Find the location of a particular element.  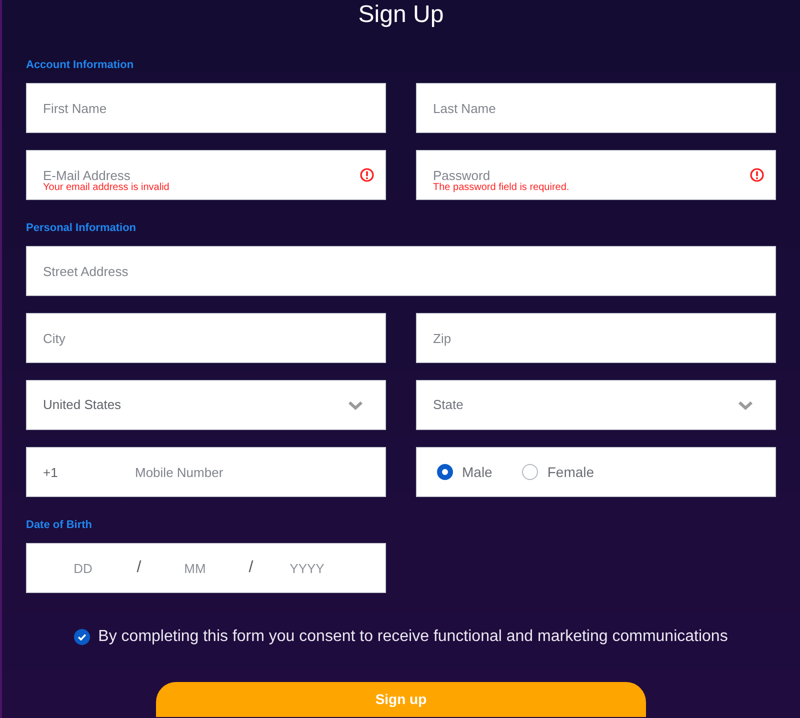

page-title: Sign Up is located at coordinates (401, 15).